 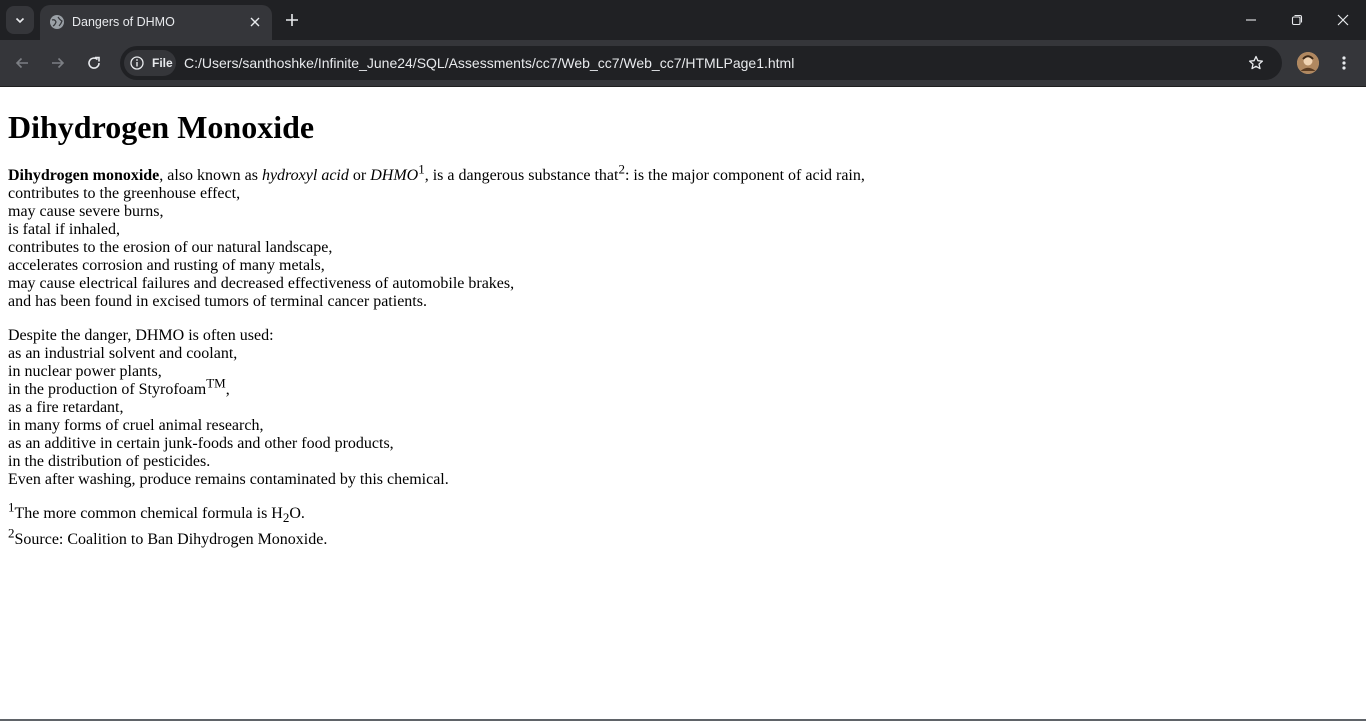 I want to click on intro-desc-text: , is a dangerous substance that, so click(x=521, y=175).